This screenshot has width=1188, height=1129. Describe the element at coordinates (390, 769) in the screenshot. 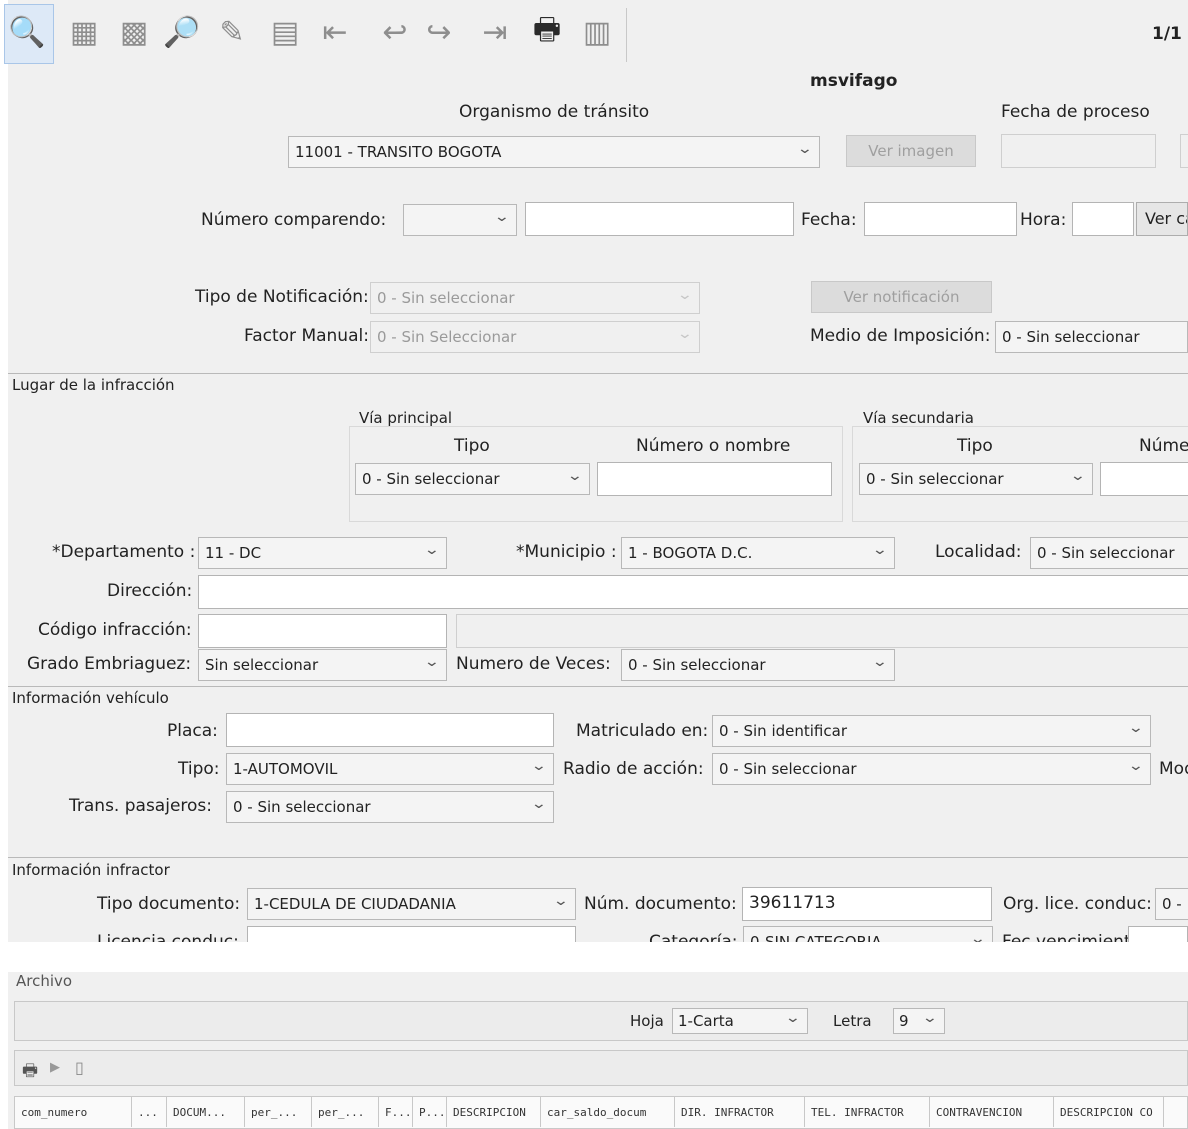

I see `tipo-vehiculo-select: 1-AUTOMOVIL ⌄` at that location.